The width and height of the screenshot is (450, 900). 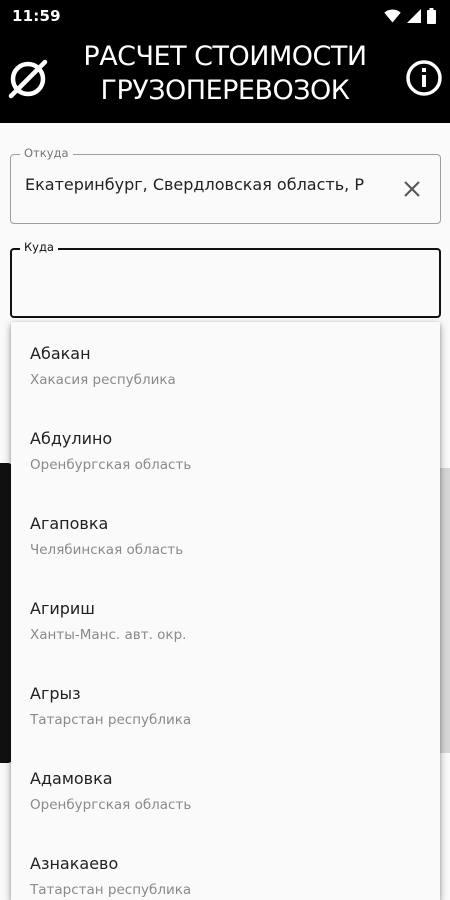 What do you see at coordinates (36, 16) in the screenshot?
I see `status-time: 11:59` at bounding box center [36, 16].